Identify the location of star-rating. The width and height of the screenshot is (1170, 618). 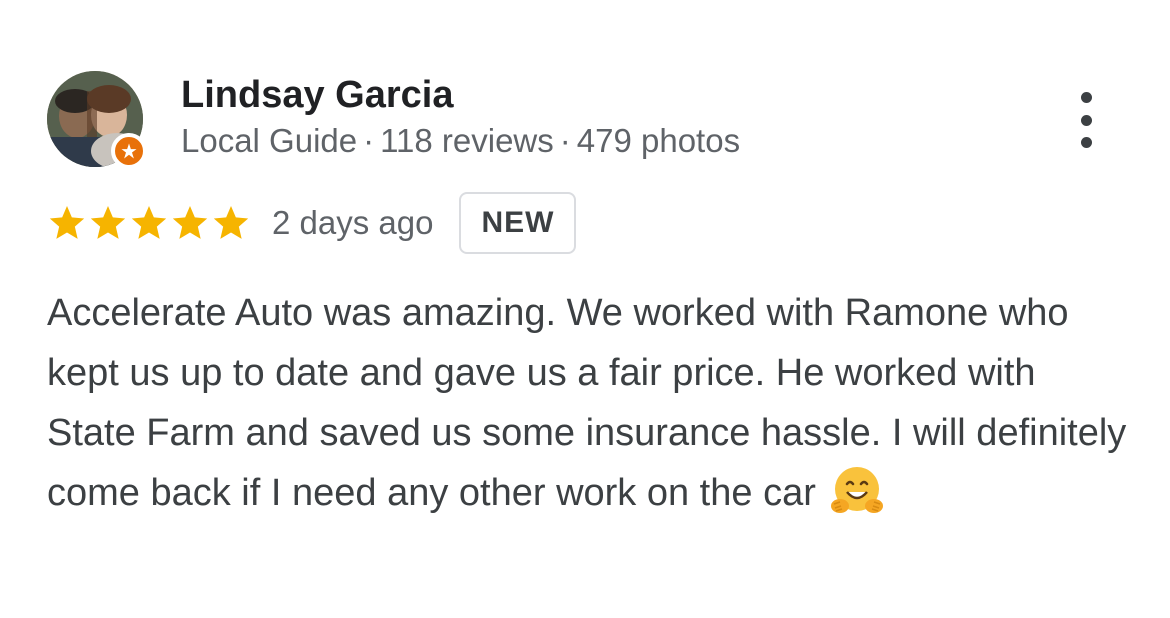
(149, 223).